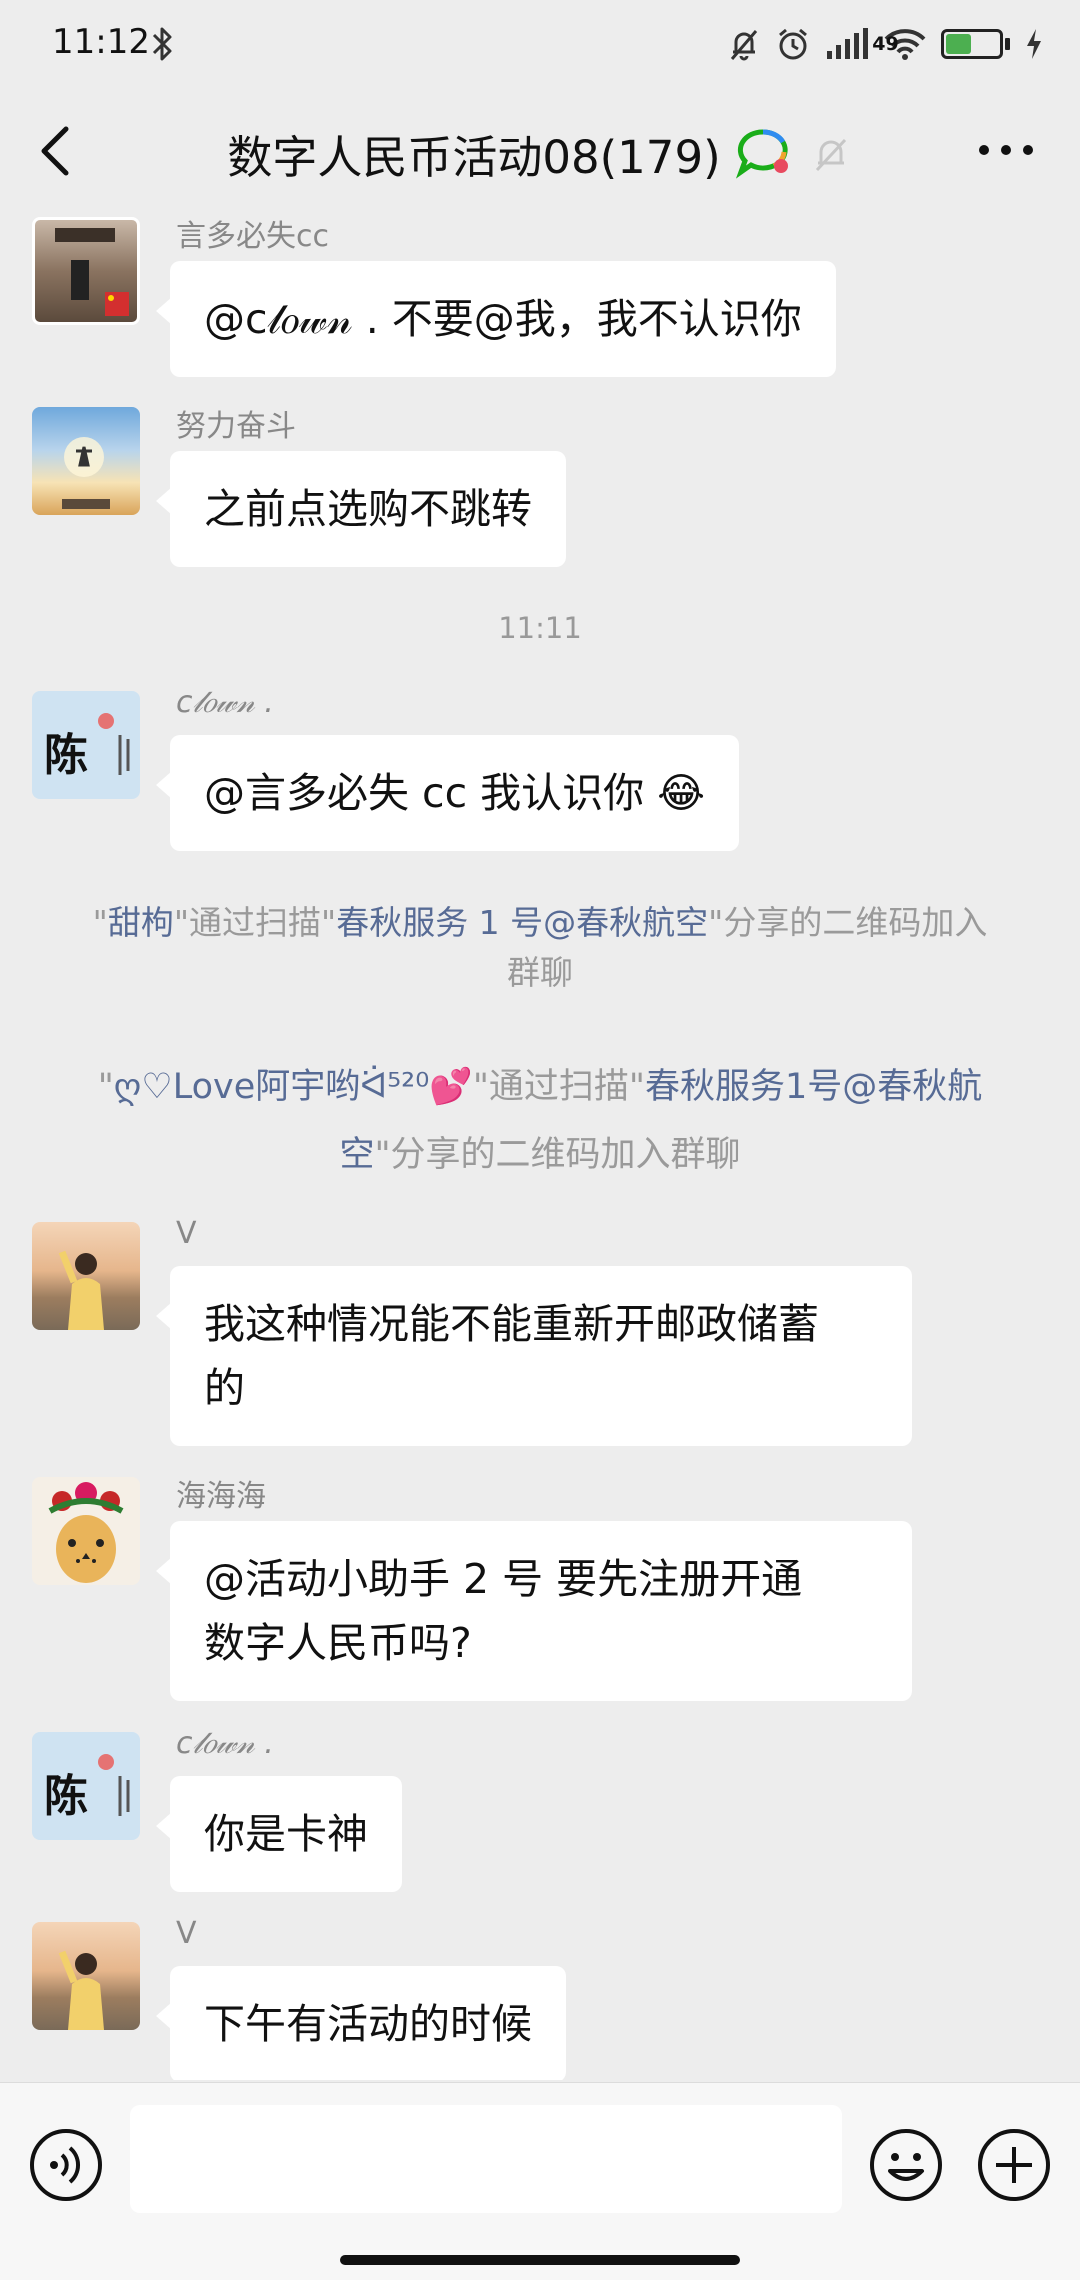 This screenshot has width=1080, height=2280. I want to click on message-bubble: 你是卡神, so click(279, 1834).